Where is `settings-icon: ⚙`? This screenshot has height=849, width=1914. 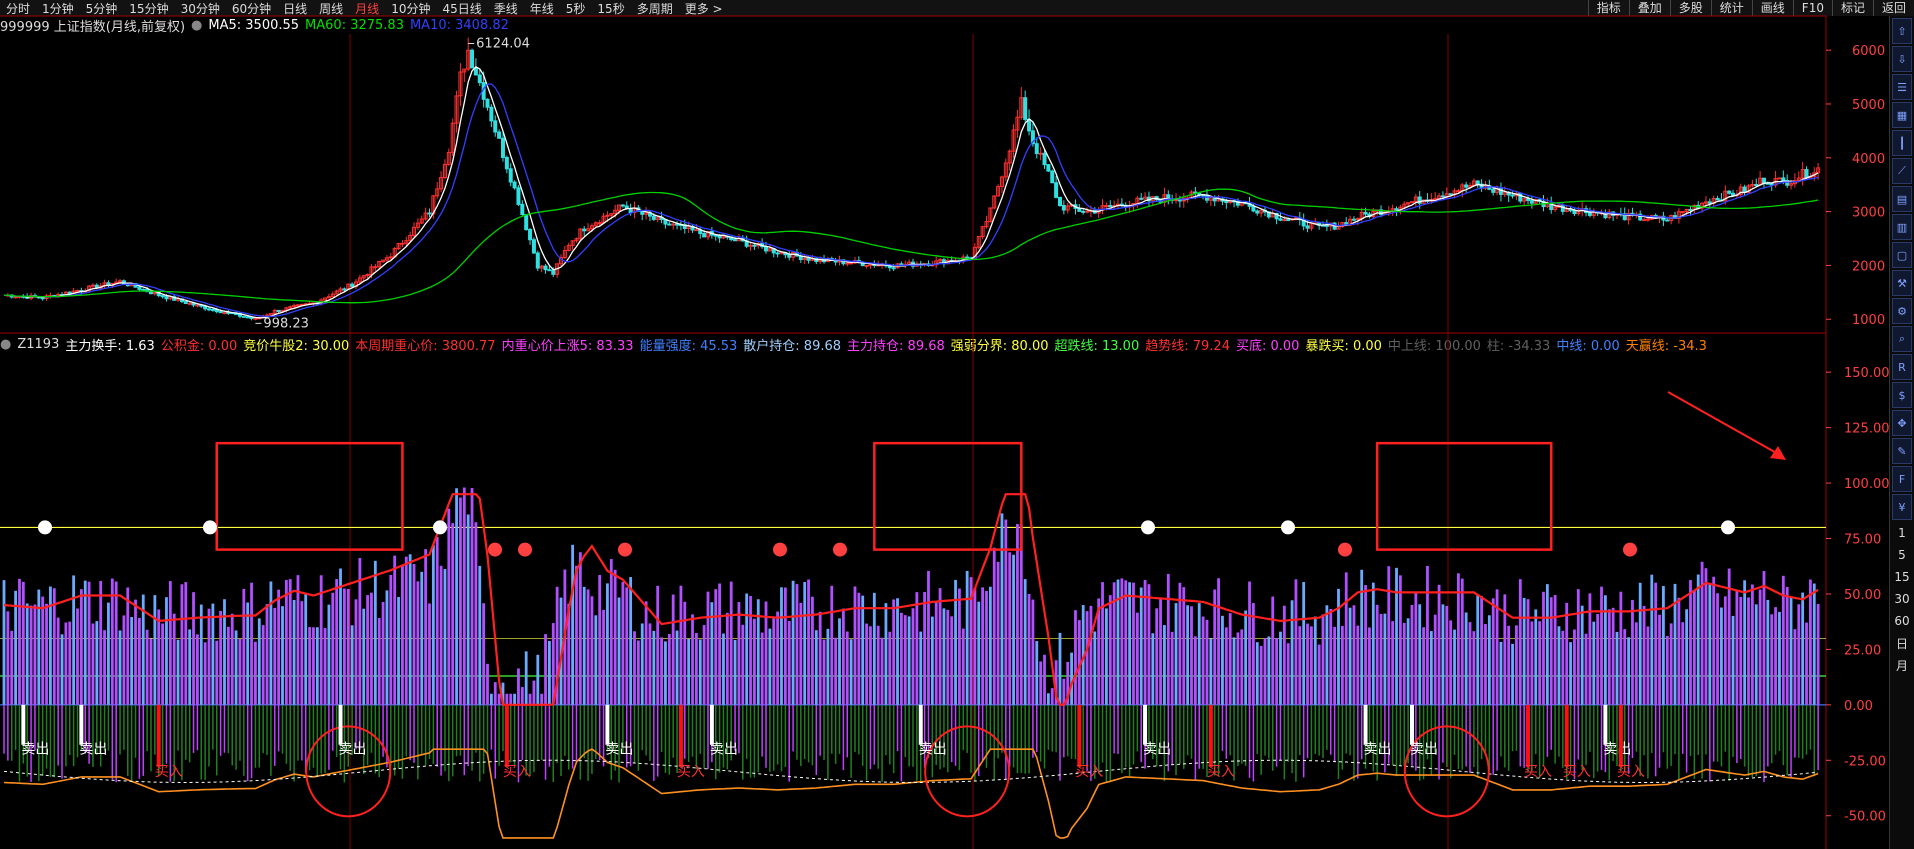
settings-icon: ⚙ is located at coordinates (1902, 311).